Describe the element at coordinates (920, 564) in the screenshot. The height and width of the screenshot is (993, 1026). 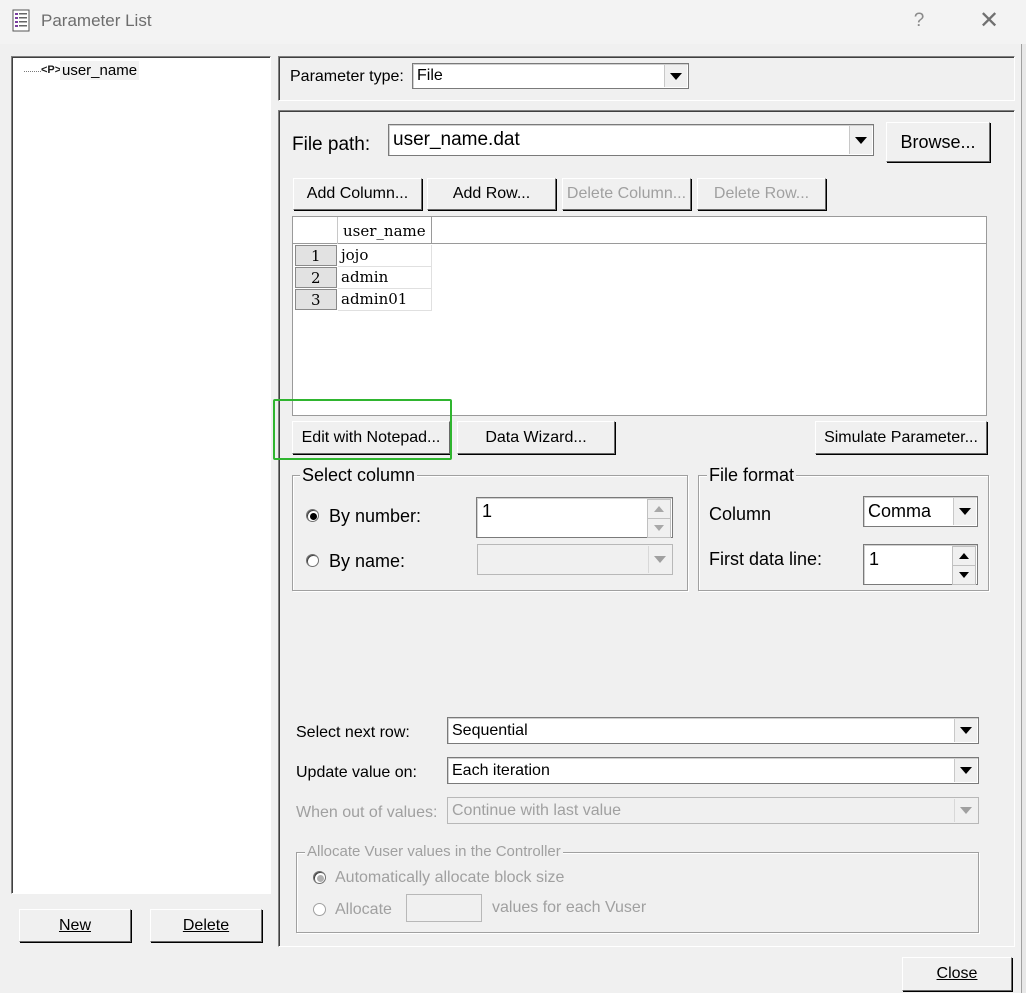
I see `first-data-line-input: 1` at that location.